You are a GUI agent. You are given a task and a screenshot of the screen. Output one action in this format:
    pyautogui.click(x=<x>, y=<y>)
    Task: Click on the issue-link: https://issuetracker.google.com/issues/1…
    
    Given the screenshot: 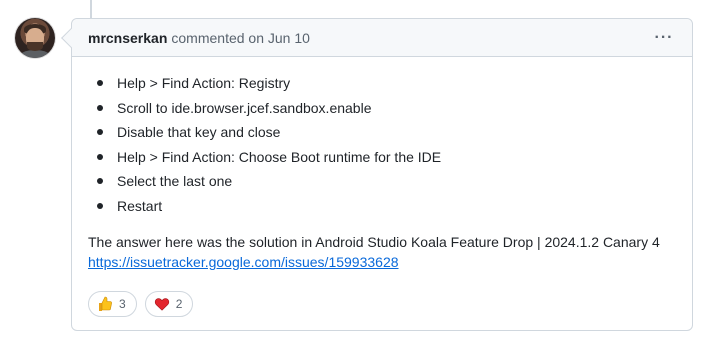 What is the action you would take?
    pyautogui.click(x=243, y=262)
    